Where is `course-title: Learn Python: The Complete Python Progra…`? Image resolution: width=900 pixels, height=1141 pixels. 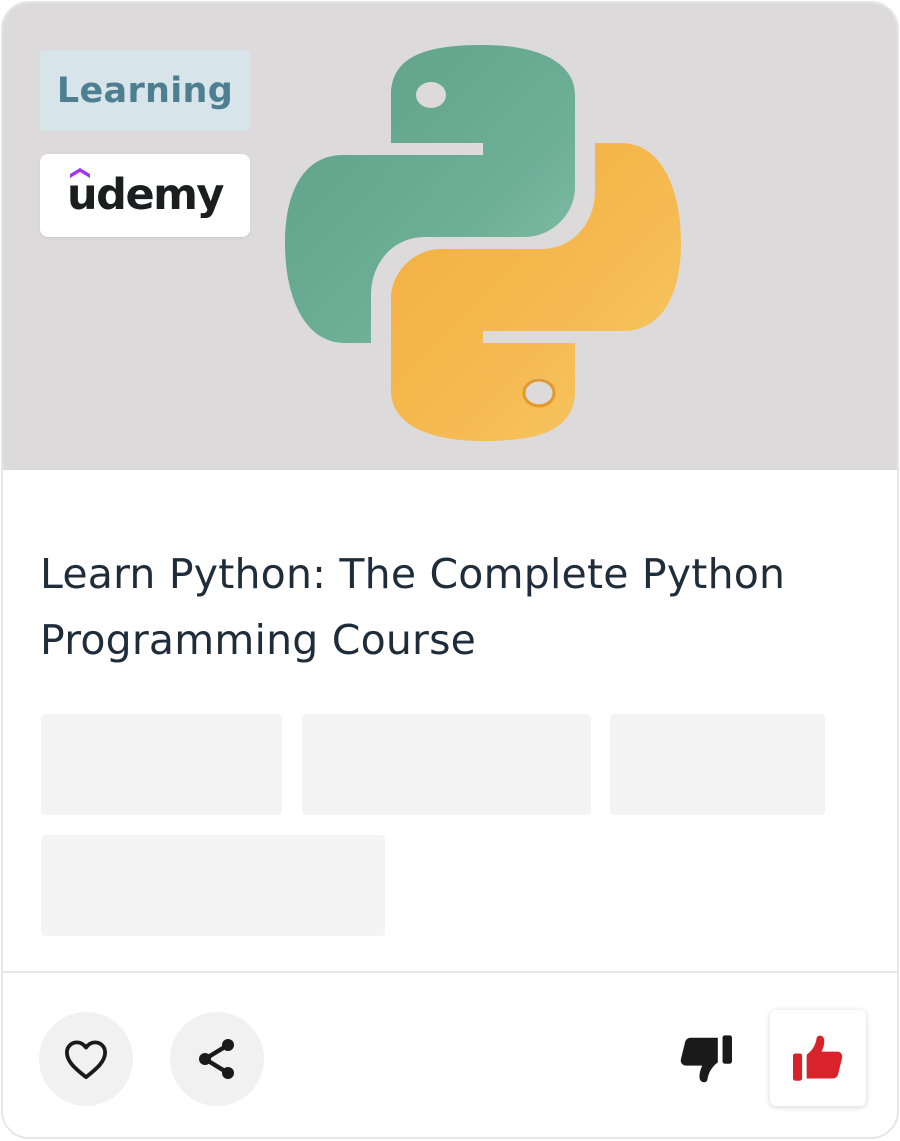 course-title: Learn Python: The Complete Python Progra… is located at coordinates (450, 607).